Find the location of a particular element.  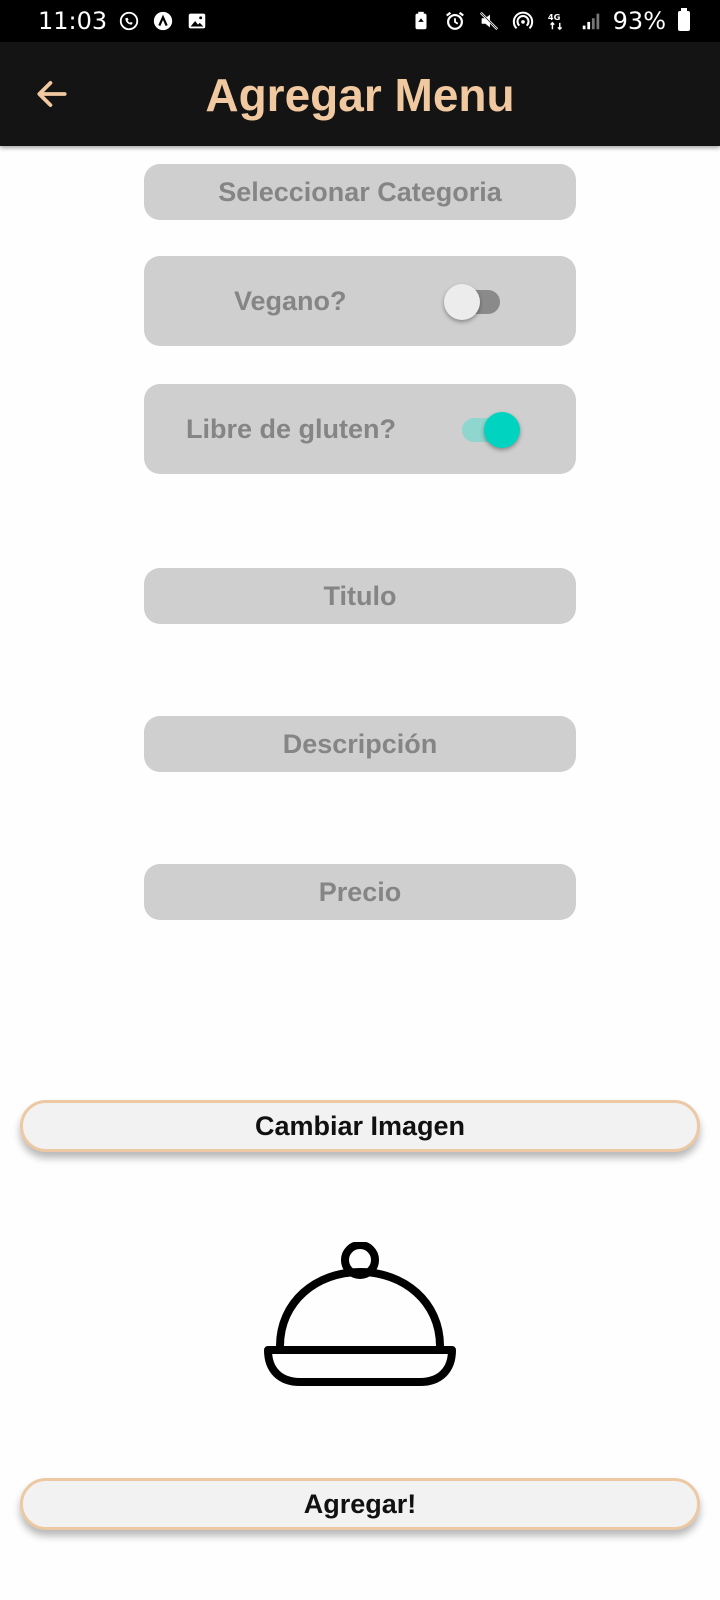

change-image-button-label: Cambiar Imagen is located at coordinates (360, 1125).